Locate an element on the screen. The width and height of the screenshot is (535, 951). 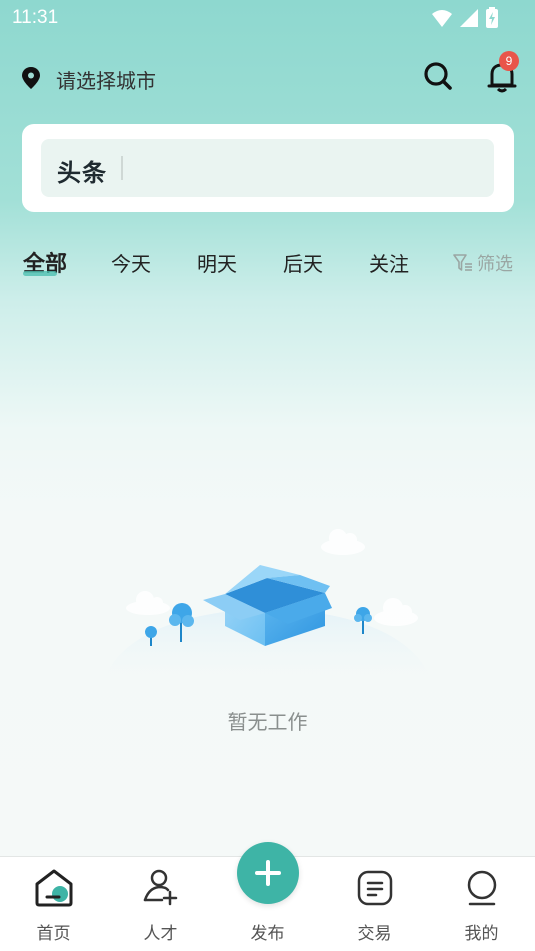
headline-banner: 头条 is located at coordinates (267, 168).